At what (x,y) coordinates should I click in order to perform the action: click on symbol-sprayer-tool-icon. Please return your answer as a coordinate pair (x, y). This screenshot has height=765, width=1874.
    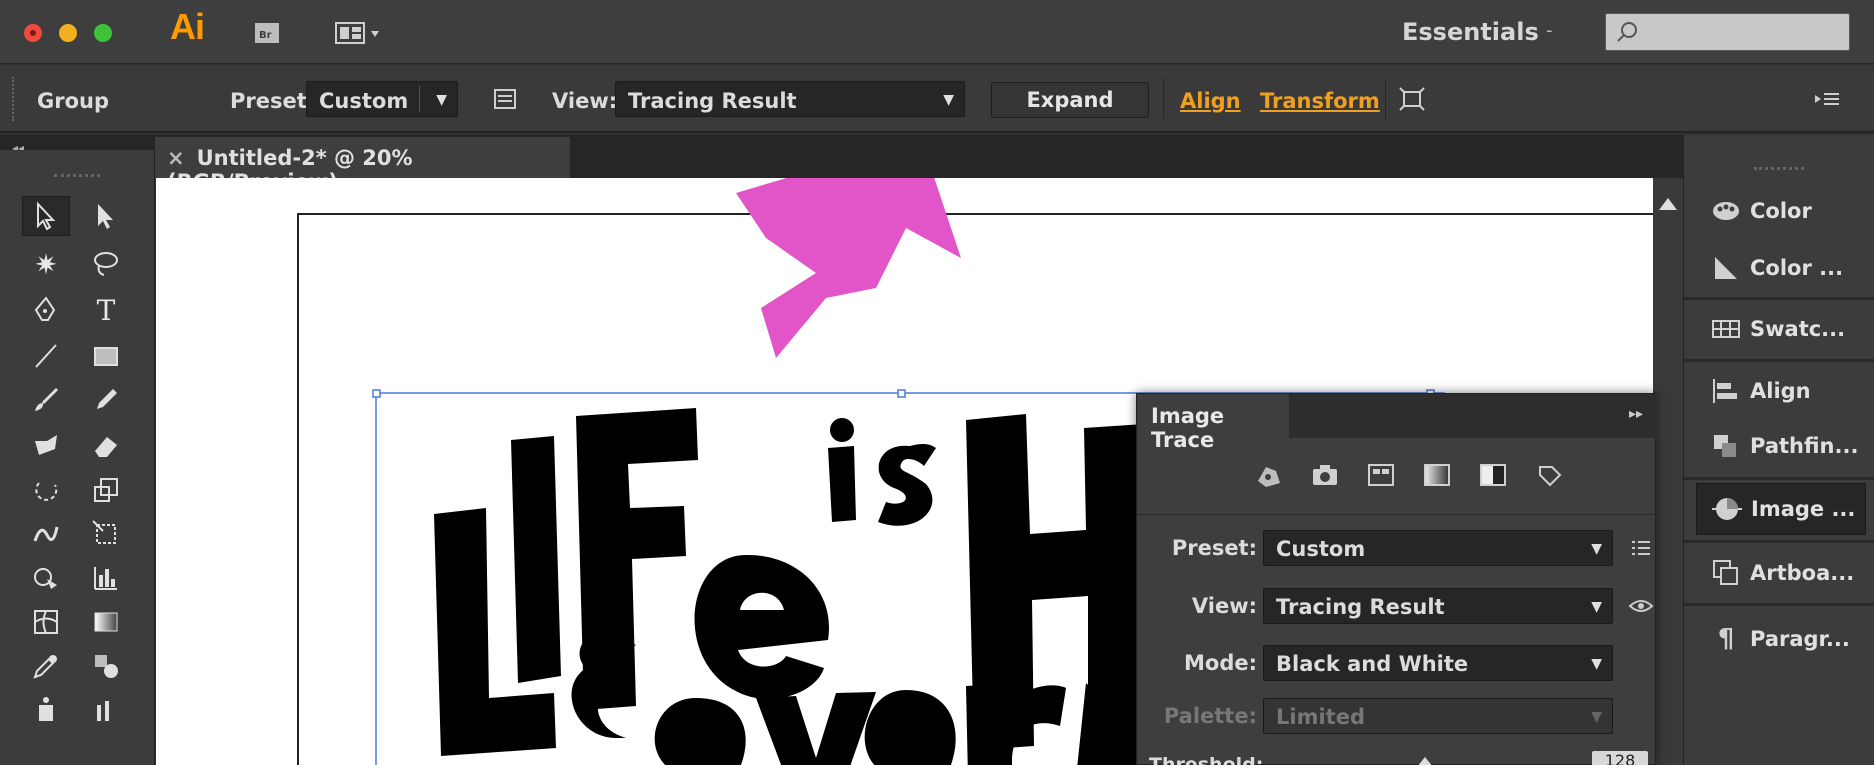
    Looking at the image, I should click on (46, 710).